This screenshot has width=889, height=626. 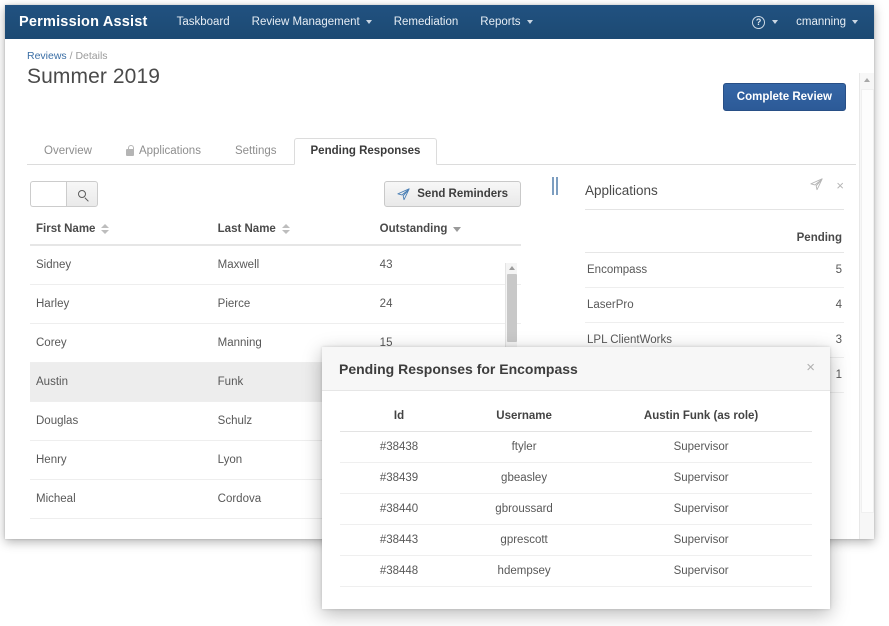 I want to click on nav-item-remediation: Remediation, so click(x=426, y=22).